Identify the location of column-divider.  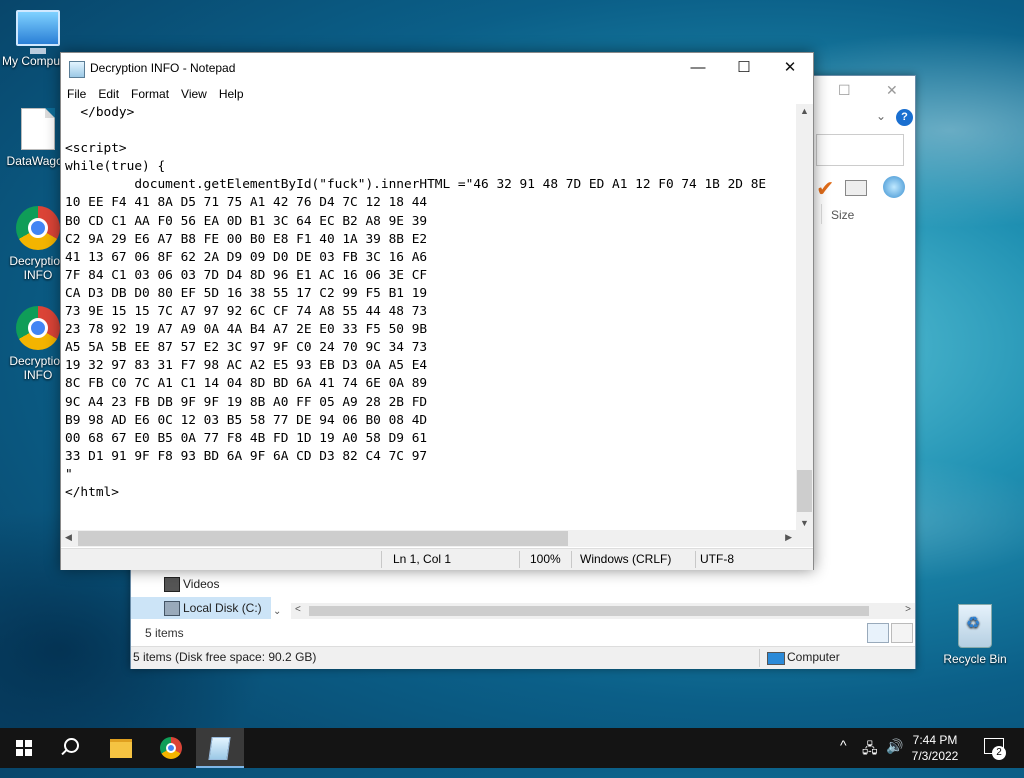
(821, 214).